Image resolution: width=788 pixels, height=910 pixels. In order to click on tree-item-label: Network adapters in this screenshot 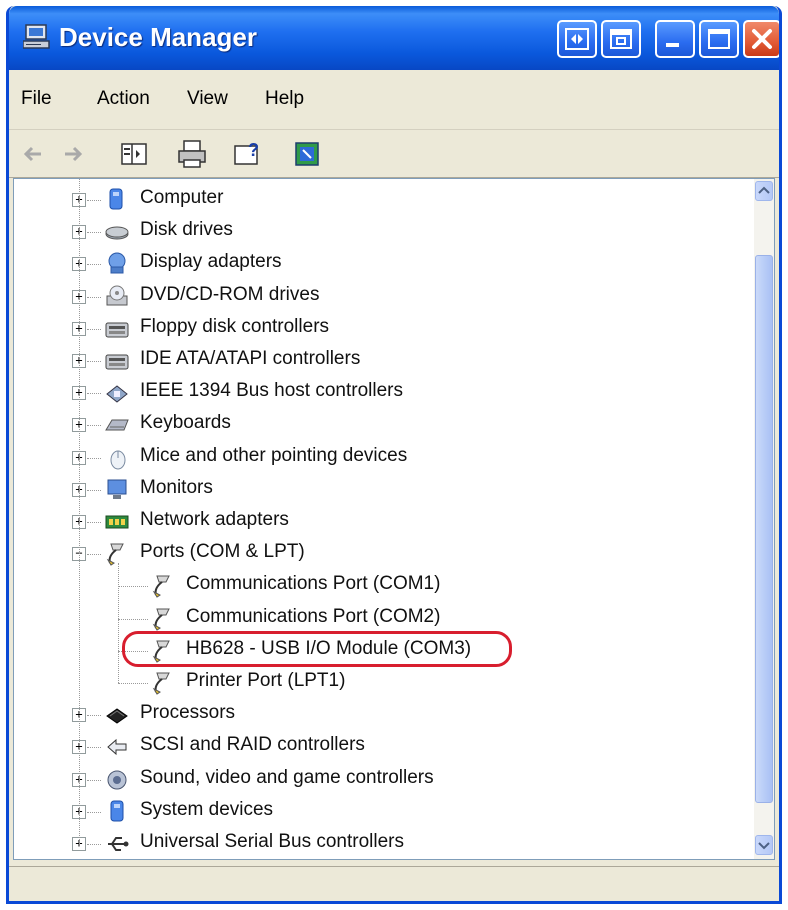, I will do `click(214, 519)`.